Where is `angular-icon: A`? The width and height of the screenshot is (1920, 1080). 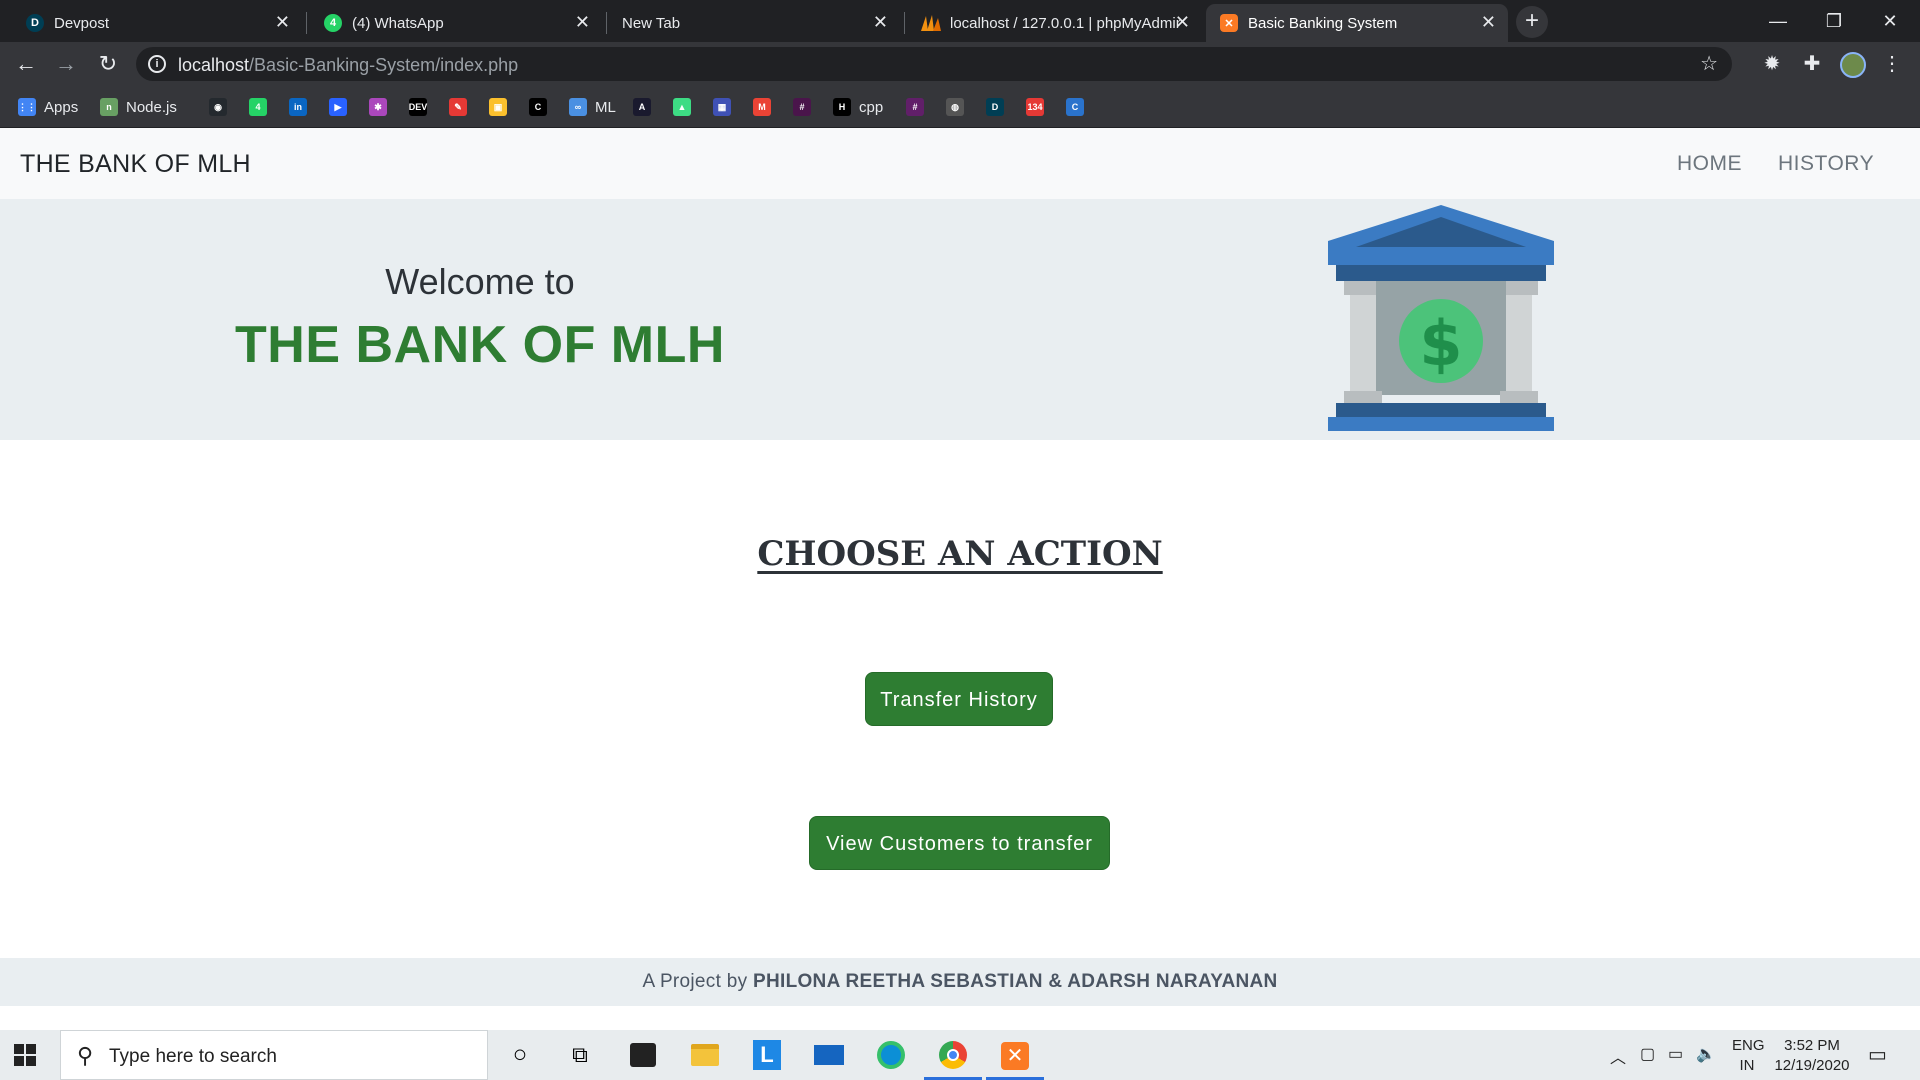
angular-icon: A is located at coordinates (642, 107).